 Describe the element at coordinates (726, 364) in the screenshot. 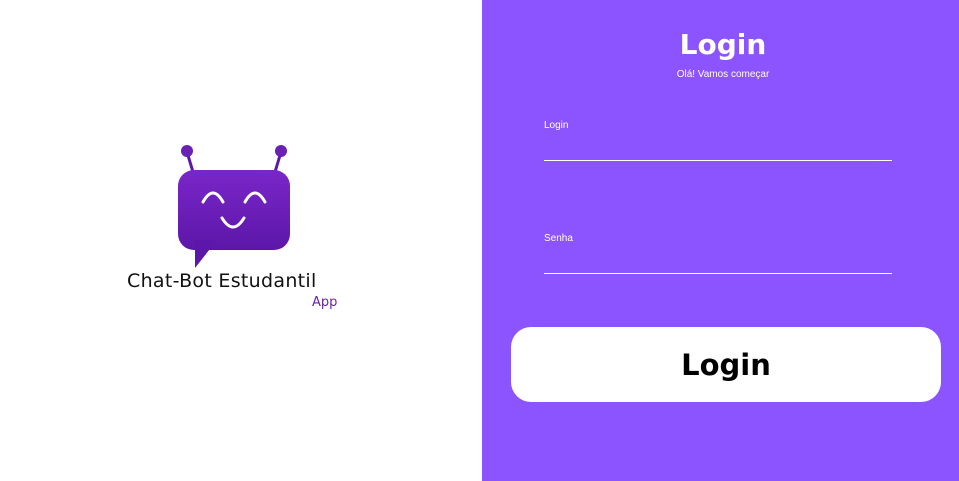

I see `login-button: Login` at that location.